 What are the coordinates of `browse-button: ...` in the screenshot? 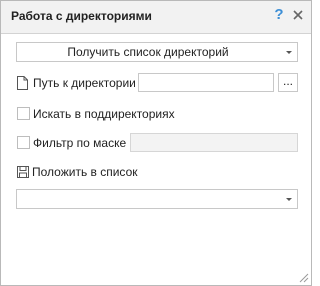 It's located at (288, 82).